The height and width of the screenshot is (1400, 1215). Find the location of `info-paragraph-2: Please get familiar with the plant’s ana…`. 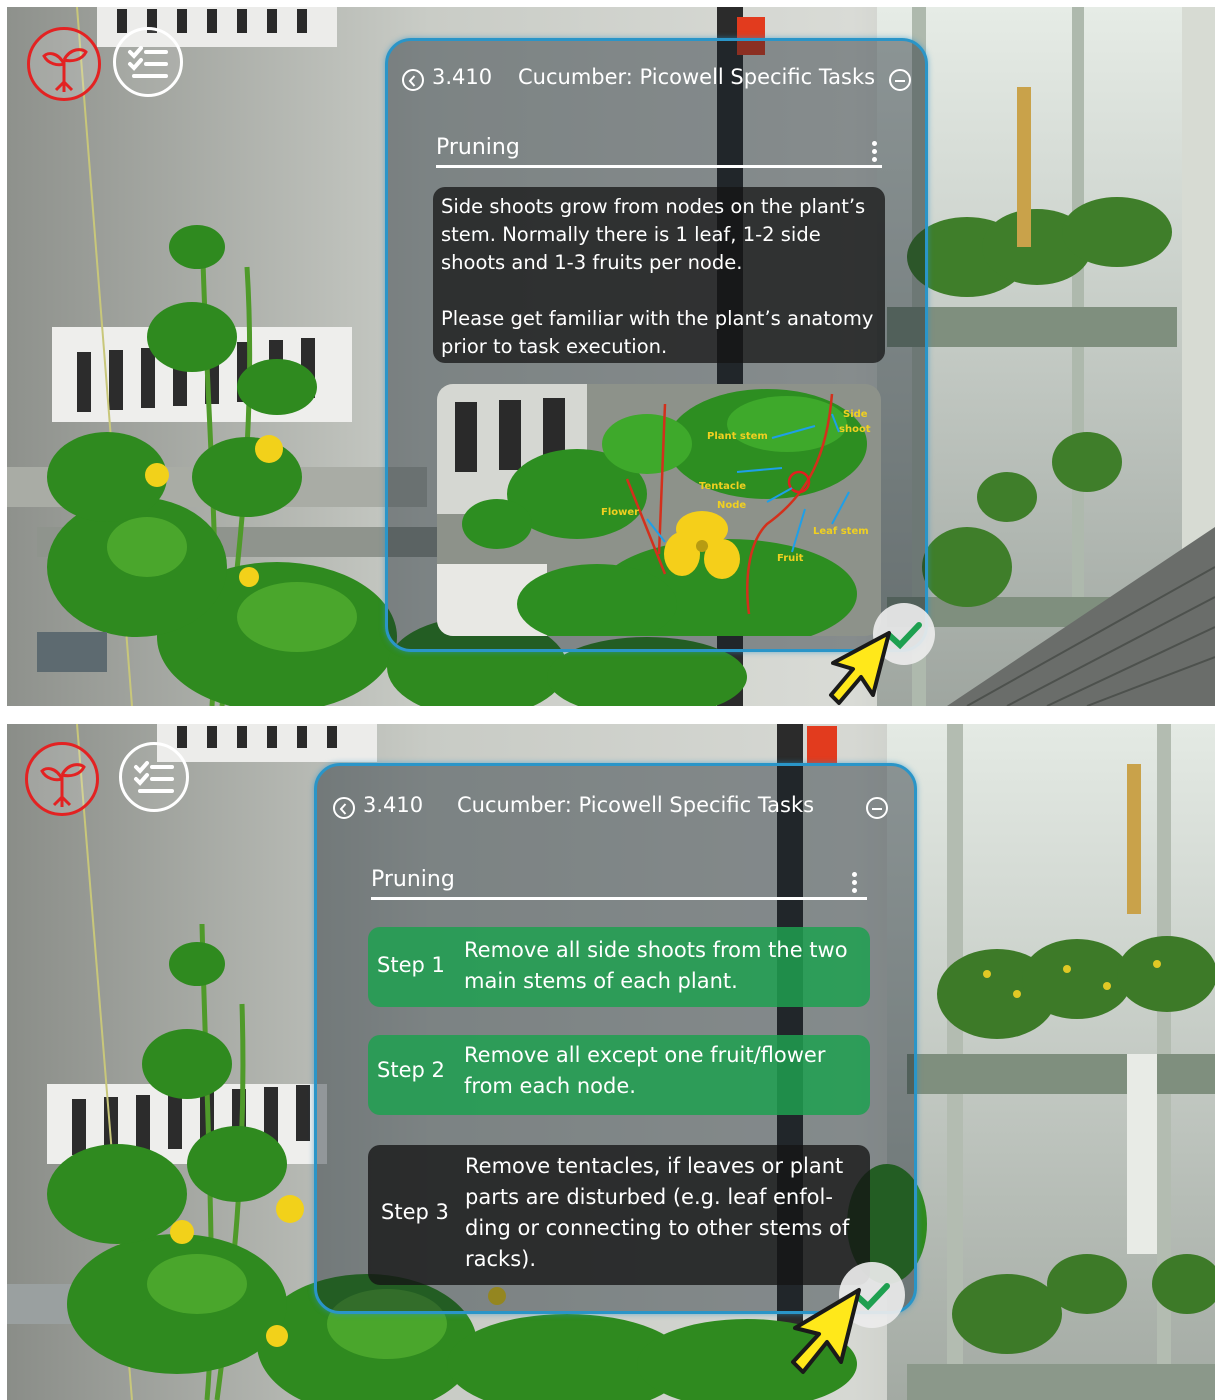

info-paragraph-2: Please get familiar with the plant’s ana… is located at coordinates (657, 332).